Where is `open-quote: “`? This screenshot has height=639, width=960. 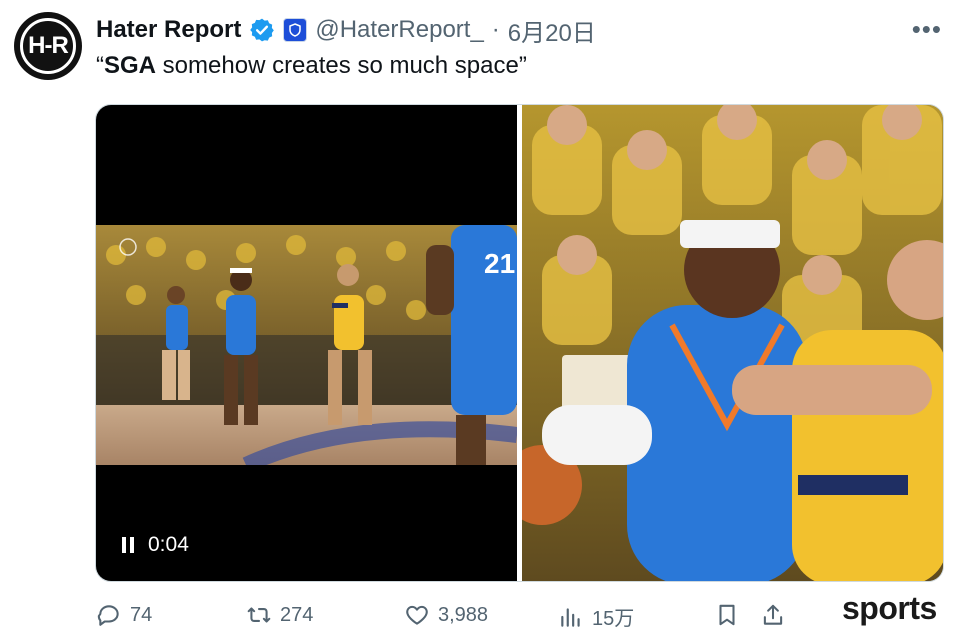 open-quote: “ is located at coordinates (100, 65).